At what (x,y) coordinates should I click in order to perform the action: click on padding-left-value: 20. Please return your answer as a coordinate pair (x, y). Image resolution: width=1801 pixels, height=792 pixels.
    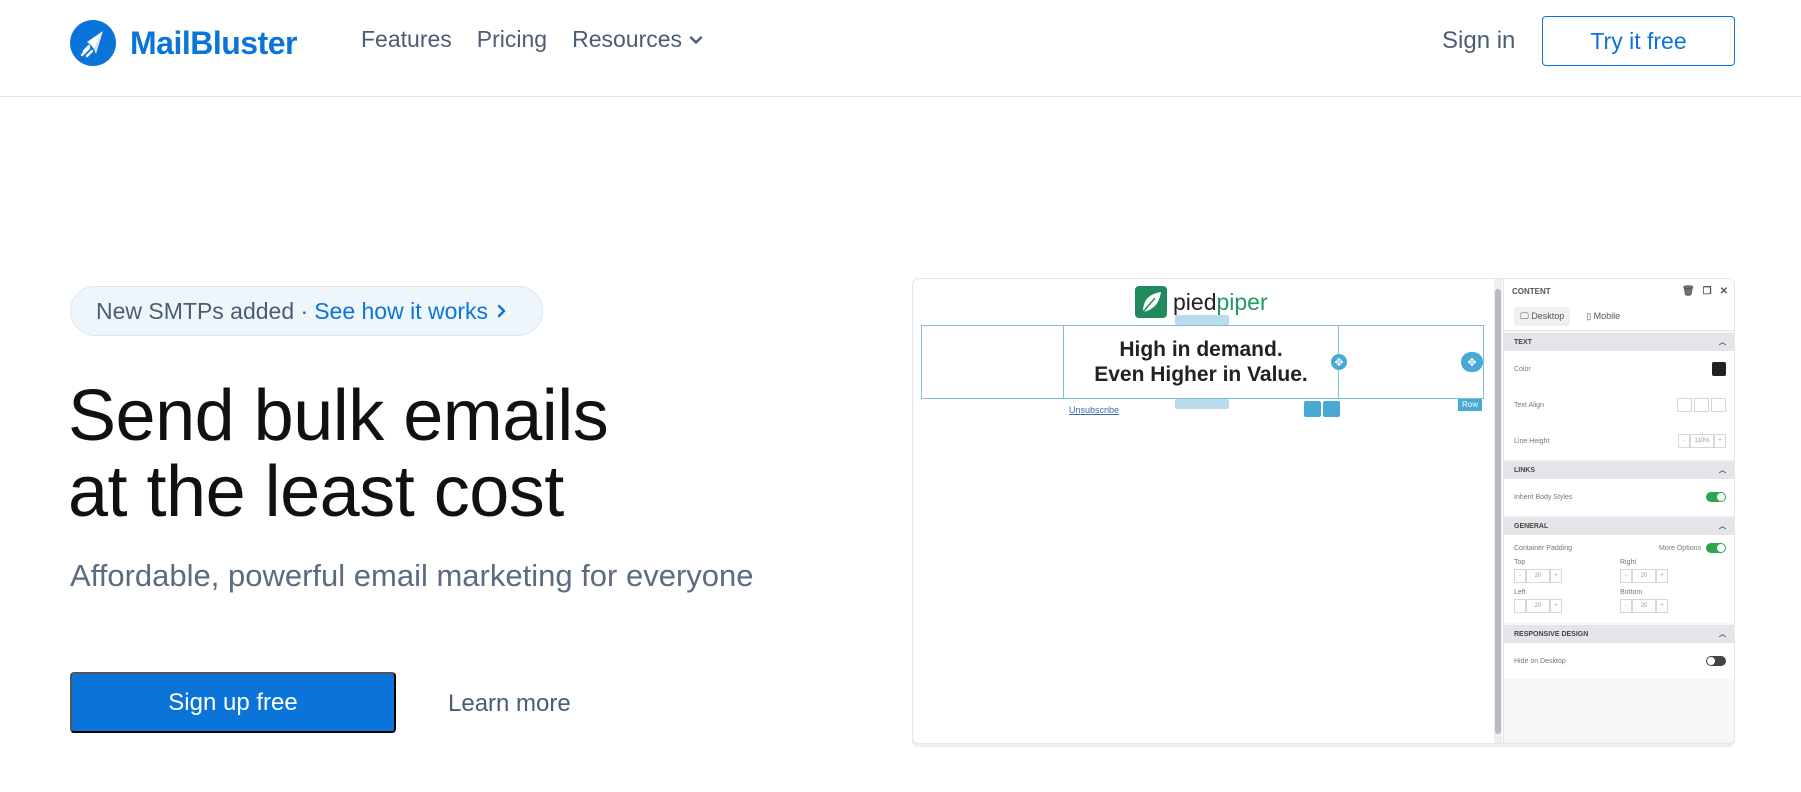
    Looking at the image, I should click on (1538, 606).